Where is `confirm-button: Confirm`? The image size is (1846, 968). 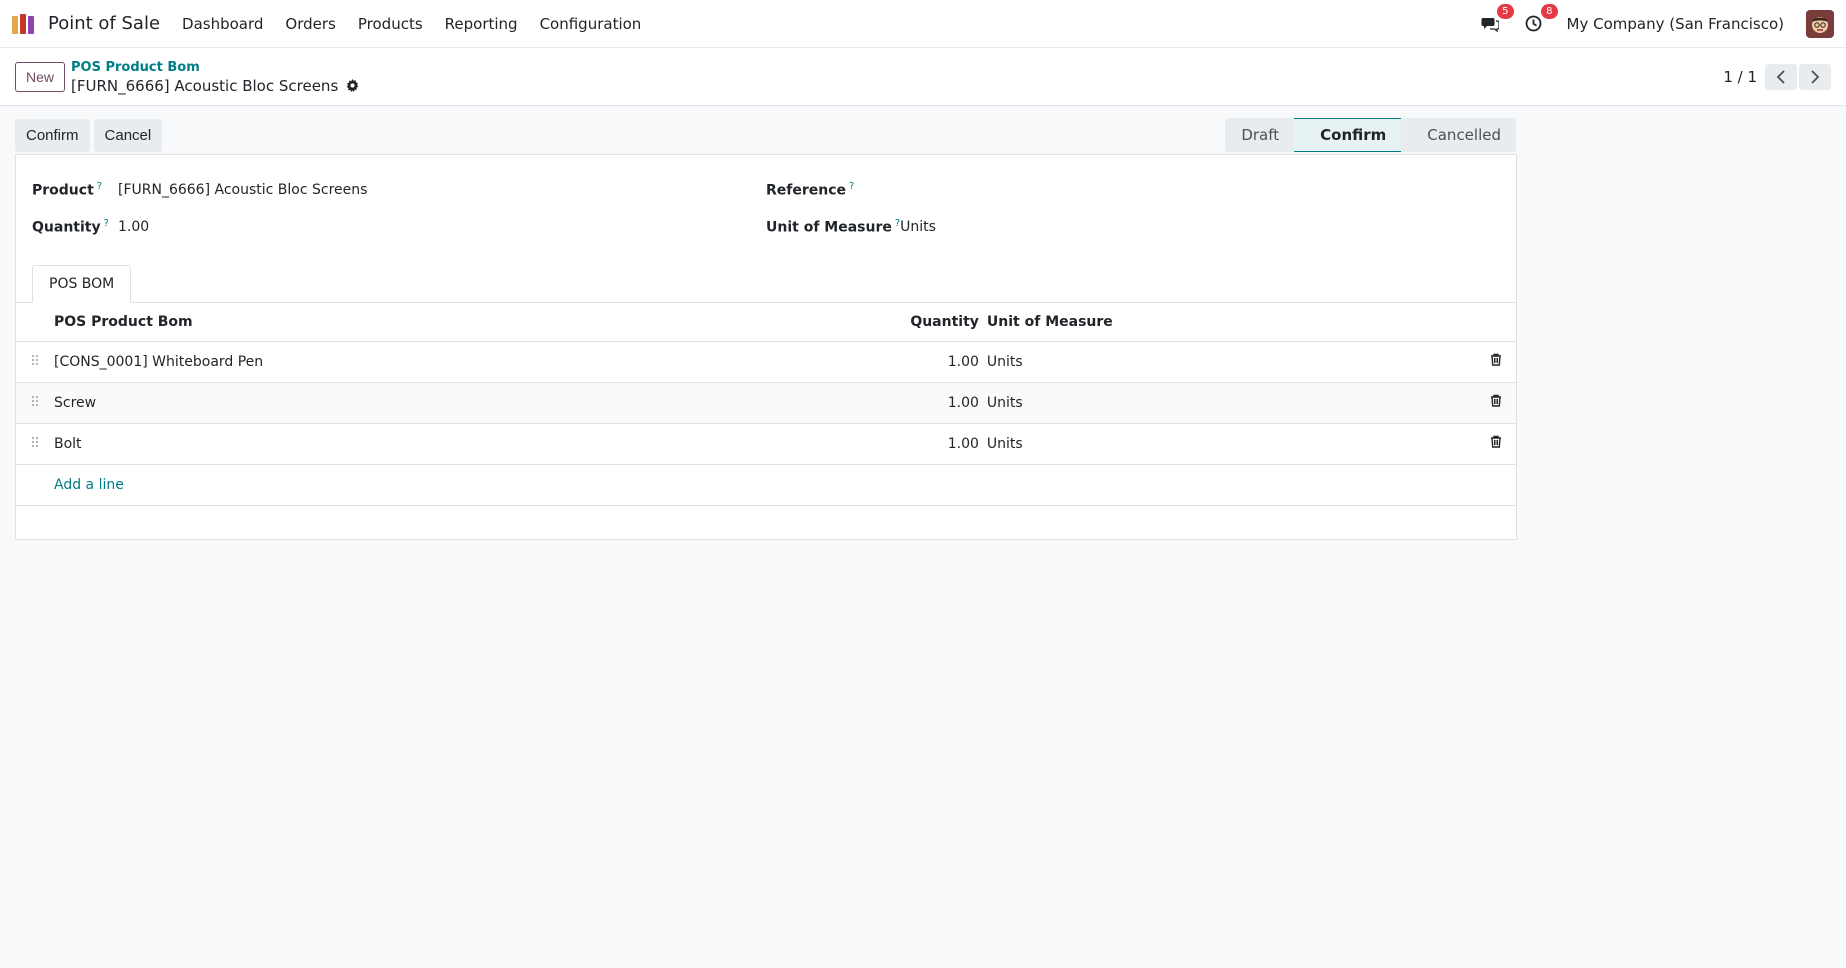
confirm-button: Confirm is located at coordinates (52, 135).